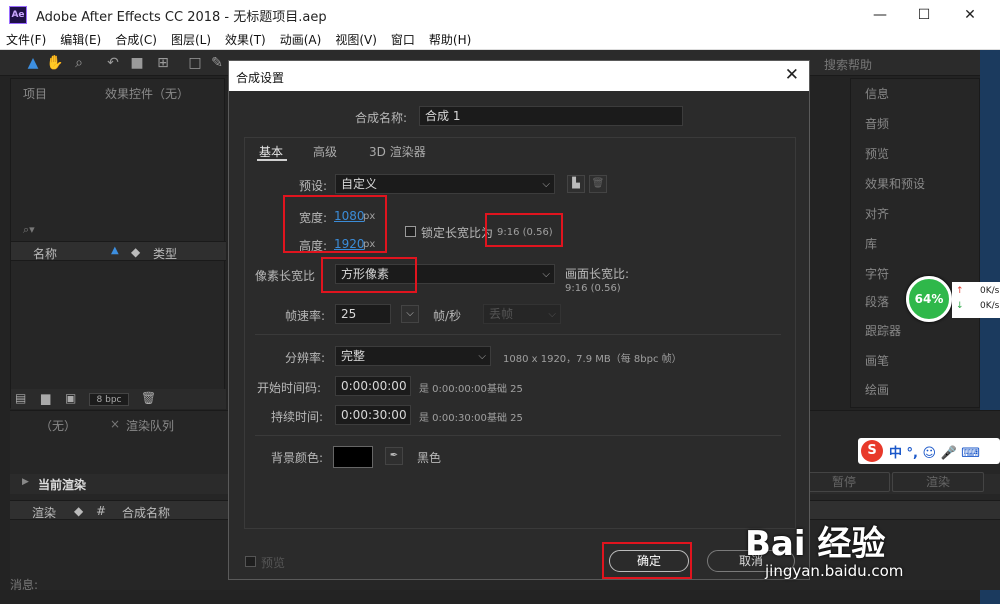 This screenshot has width=1000, height=604. I want to click on search-help: 搜索帮助, so click(848, 64).